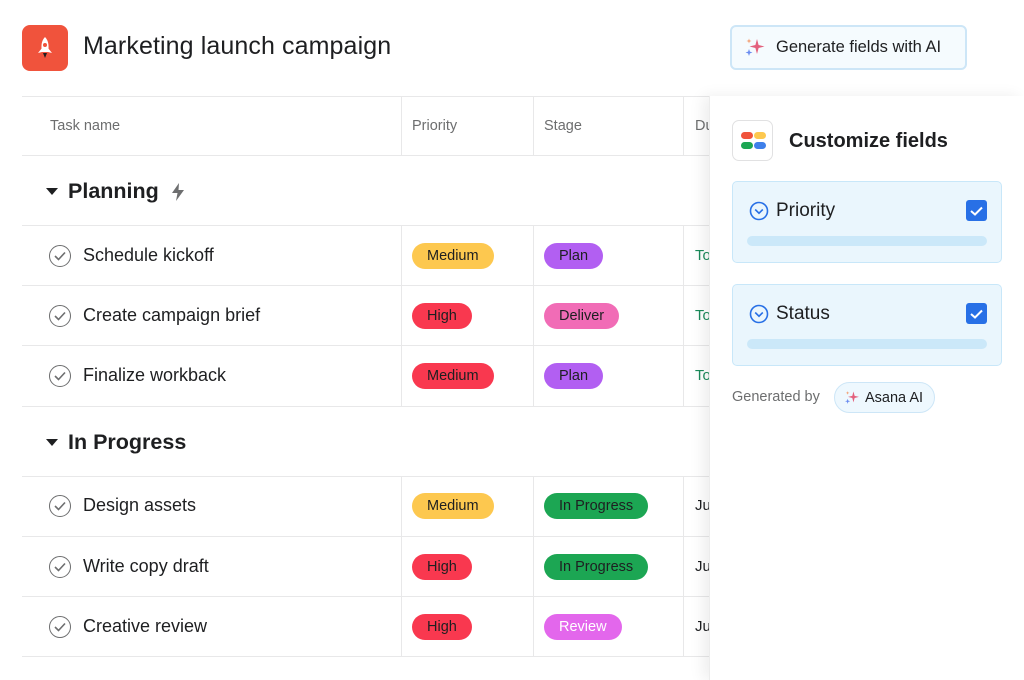 This screenshot has width=1024, height=680. What do you see at coordinates (894, 397) in the screenshot?
I see `asana-ai-label: Asana AI` at bounding box center [894, 397].